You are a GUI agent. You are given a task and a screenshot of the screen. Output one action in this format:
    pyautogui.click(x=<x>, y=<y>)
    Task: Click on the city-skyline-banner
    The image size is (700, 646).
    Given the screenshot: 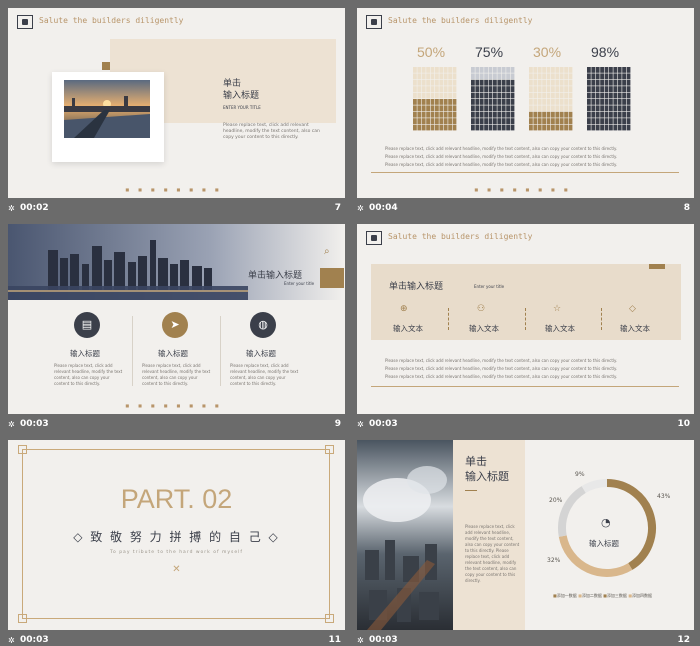 What is the action you would take?
    pyautogui.click(x=176, y=262)
    